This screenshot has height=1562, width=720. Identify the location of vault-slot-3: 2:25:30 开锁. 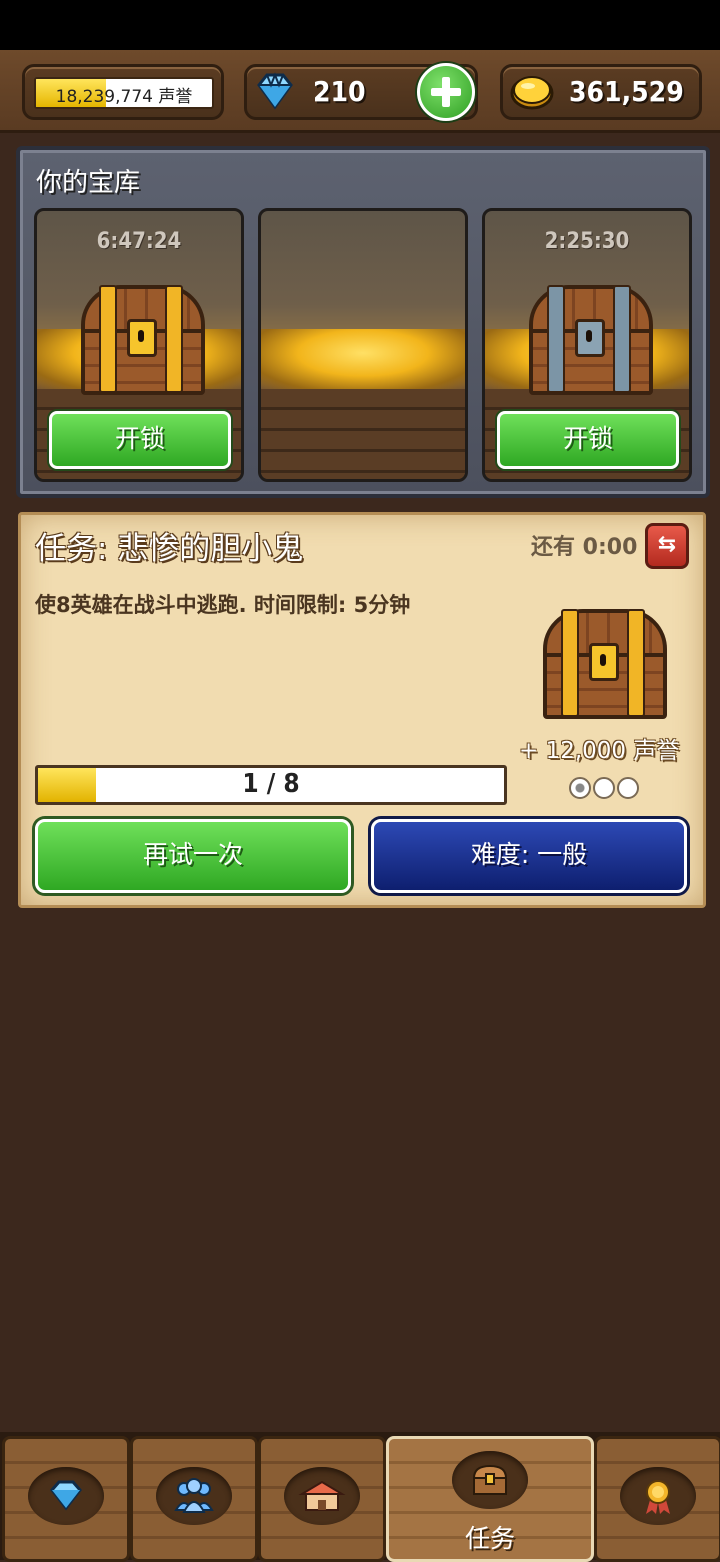
(587, 345).